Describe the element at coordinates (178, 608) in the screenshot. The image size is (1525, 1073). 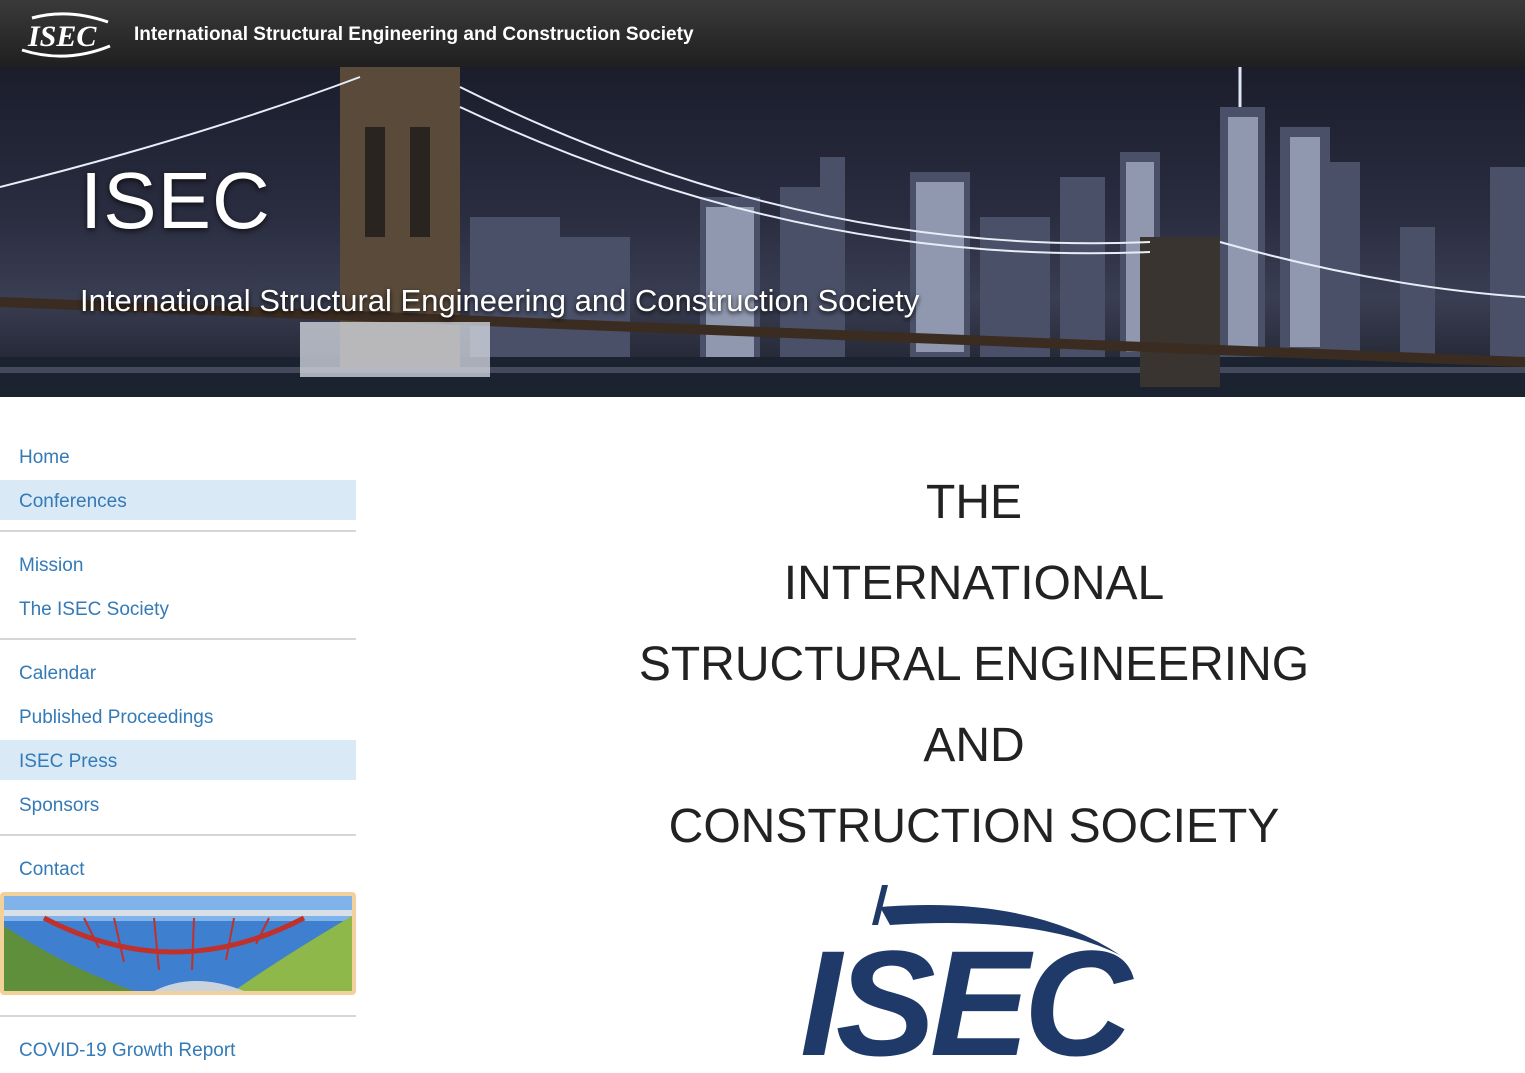
I see `sidebar-item-isec-society: The ISEC Society` at that location.